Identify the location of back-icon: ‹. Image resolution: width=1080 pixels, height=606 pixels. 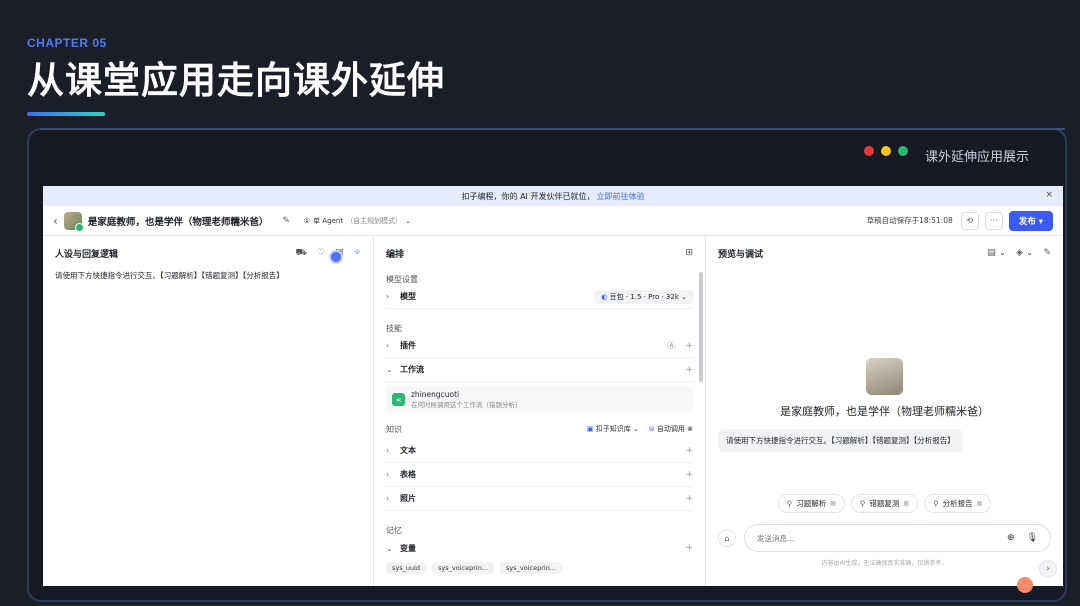
(55, 221).